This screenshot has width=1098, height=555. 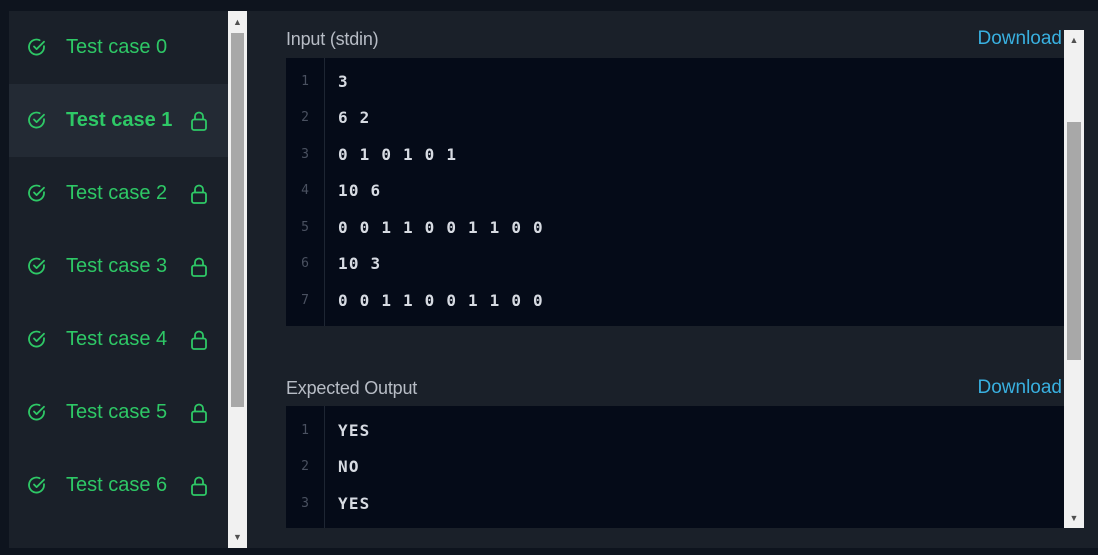 I want to click on test-case-item-3: Test case 3, so click(x=118, y=266).